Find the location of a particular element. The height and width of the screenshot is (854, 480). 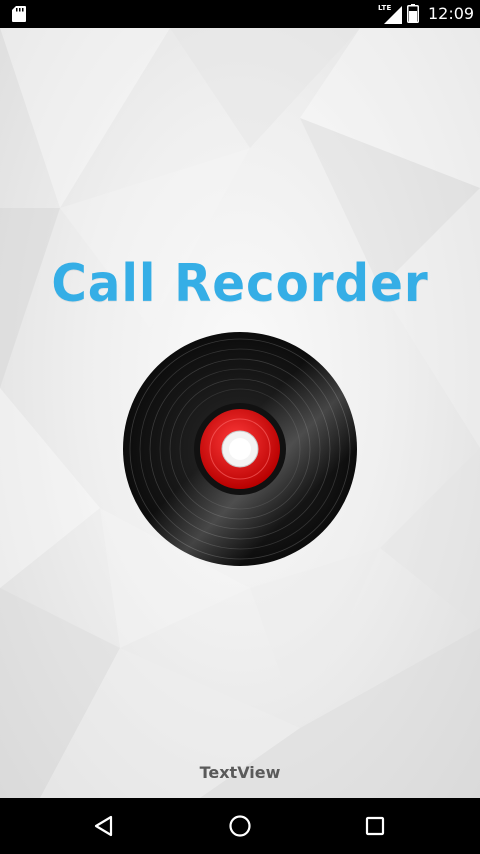

status-bar: LTE 12:09 is located at coordinates (240, 14).